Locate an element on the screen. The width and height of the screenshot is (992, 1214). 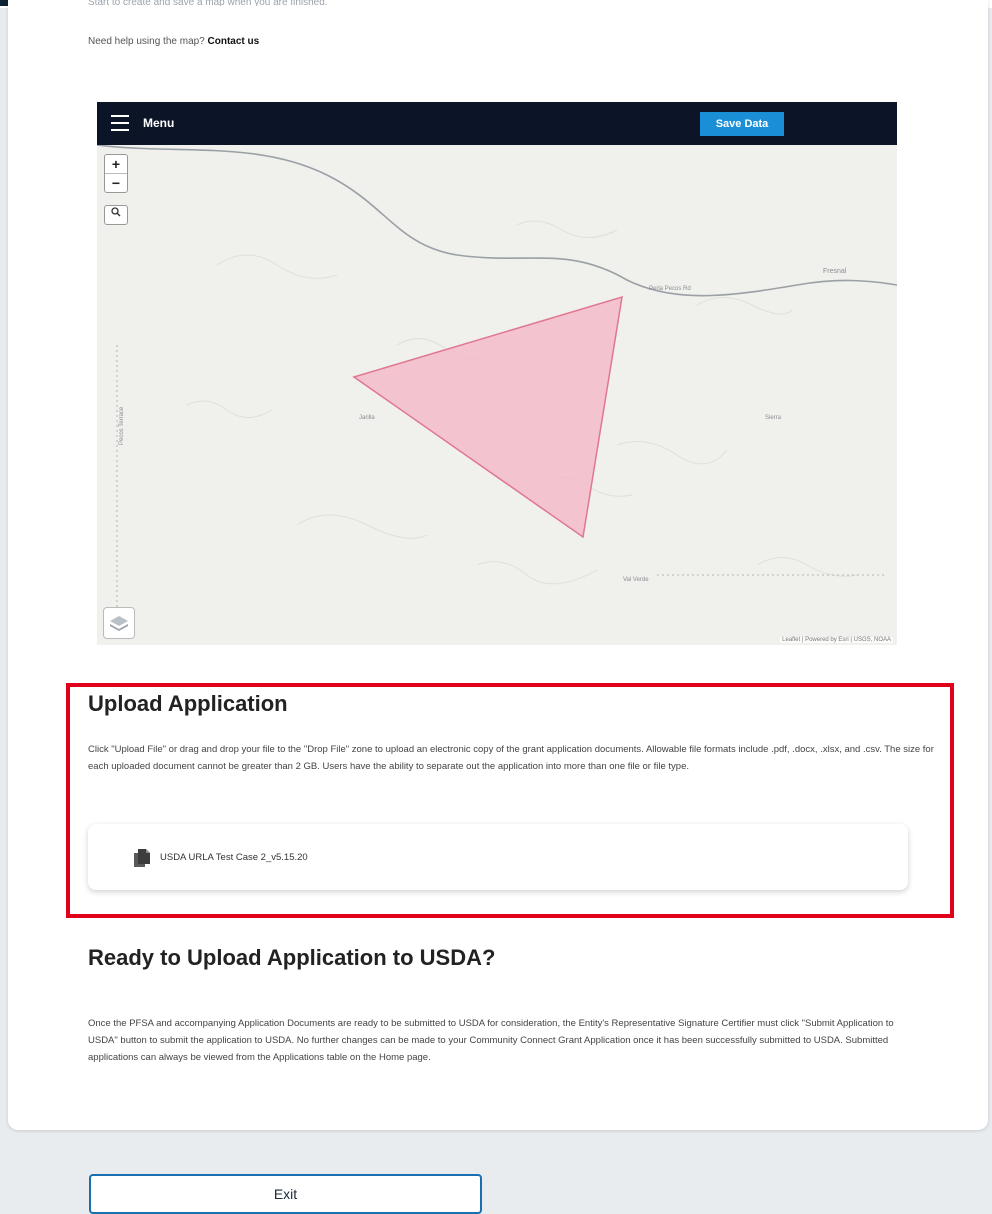
menu-label: Menu is located at coordinates (158, 123).